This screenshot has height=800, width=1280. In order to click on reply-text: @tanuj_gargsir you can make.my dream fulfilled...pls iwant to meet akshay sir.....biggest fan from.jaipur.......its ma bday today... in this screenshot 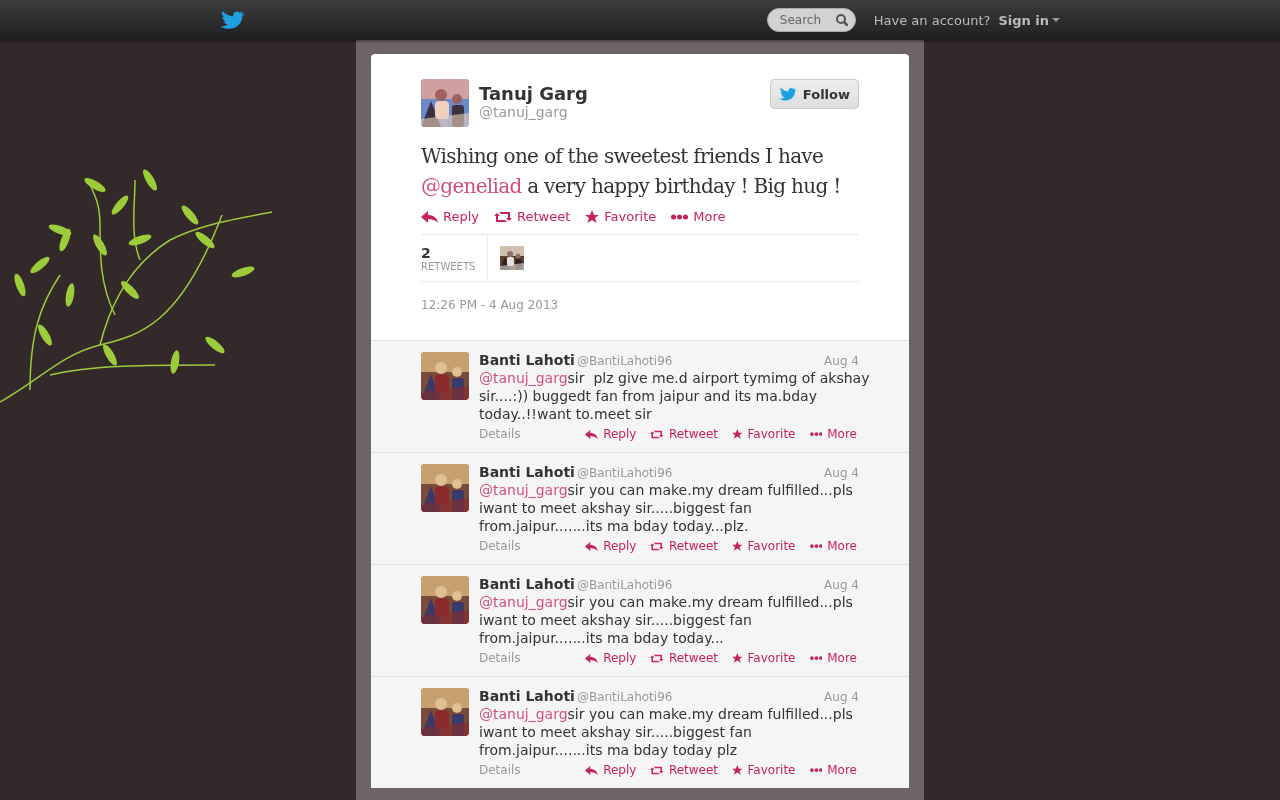, I will do `click(666, 620)`.